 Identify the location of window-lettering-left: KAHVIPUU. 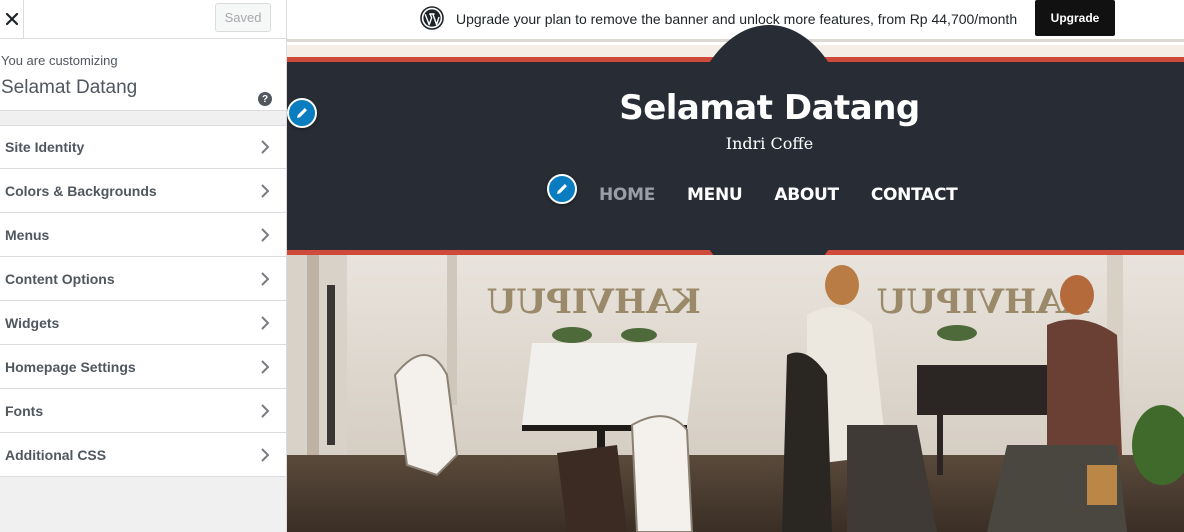
(594, 302).